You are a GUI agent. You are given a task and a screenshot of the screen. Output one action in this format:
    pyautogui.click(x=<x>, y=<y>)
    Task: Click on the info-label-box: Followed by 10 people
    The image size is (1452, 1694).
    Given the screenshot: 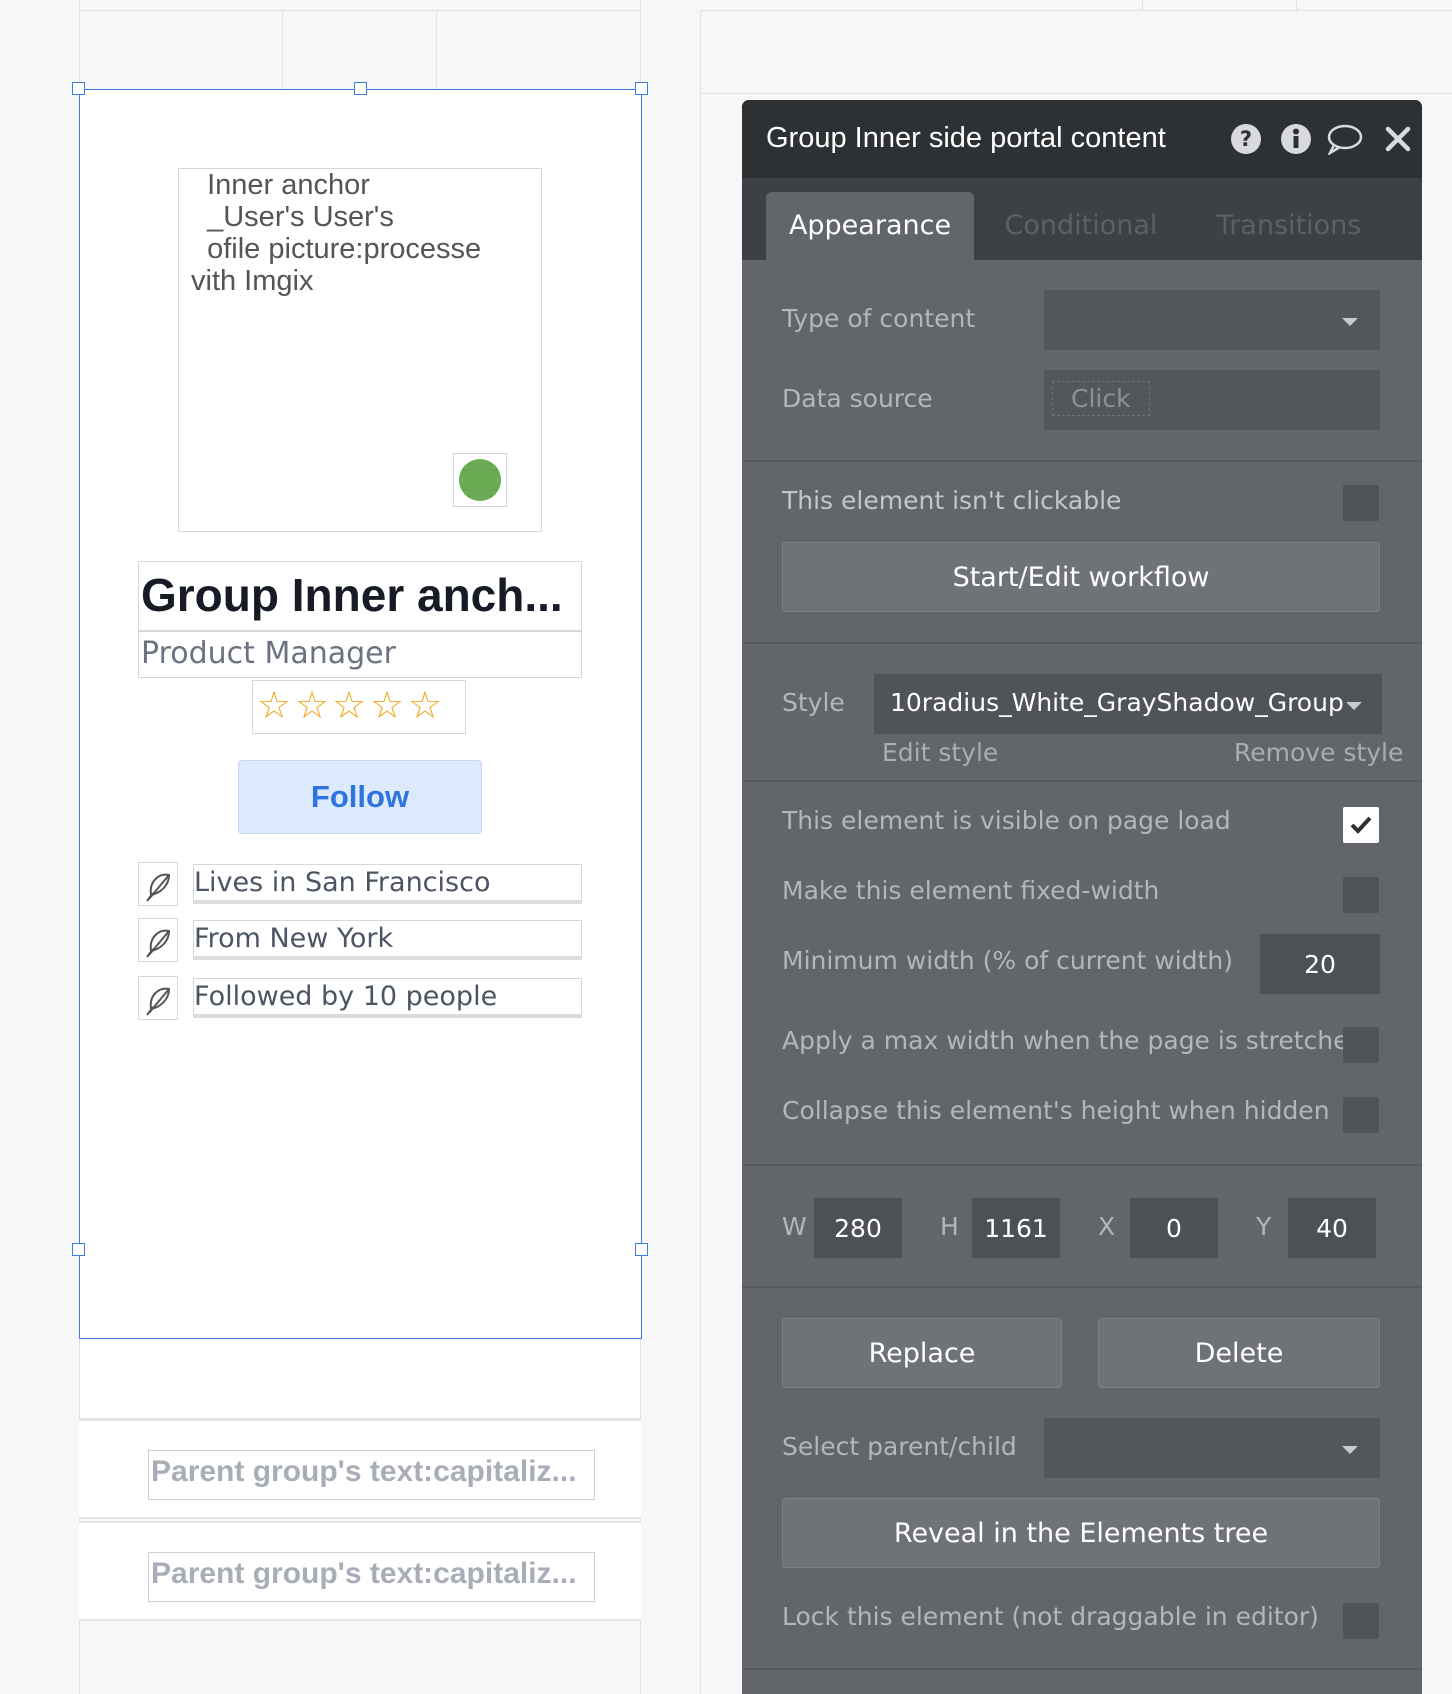 What is the action you would take?
    pyautogui.click(x=387, y=998)
    